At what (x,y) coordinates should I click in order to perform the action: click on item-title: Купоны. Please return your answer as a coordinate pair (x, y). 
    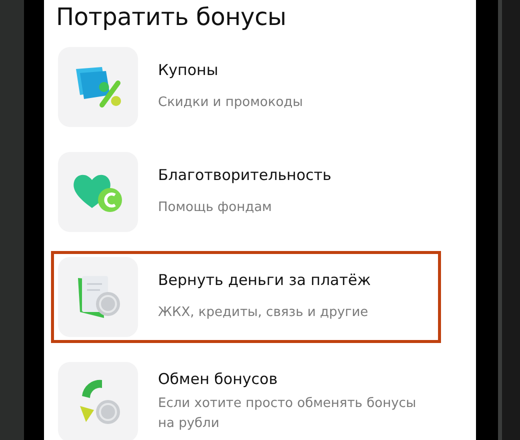
    Looking at the image, I should click on (189, 70).